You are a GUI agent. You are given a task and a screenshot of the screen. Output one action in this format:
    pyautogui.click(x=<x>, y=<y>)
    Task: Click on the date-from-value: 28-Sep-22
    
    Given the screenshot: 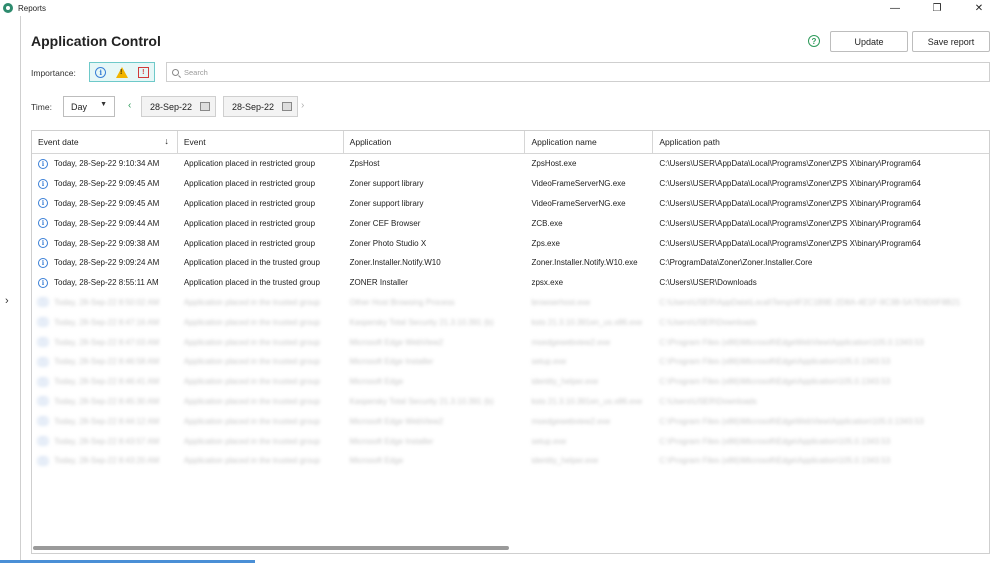 What is the action you would take?
    pyautogui.click(x=171, y=106)
    